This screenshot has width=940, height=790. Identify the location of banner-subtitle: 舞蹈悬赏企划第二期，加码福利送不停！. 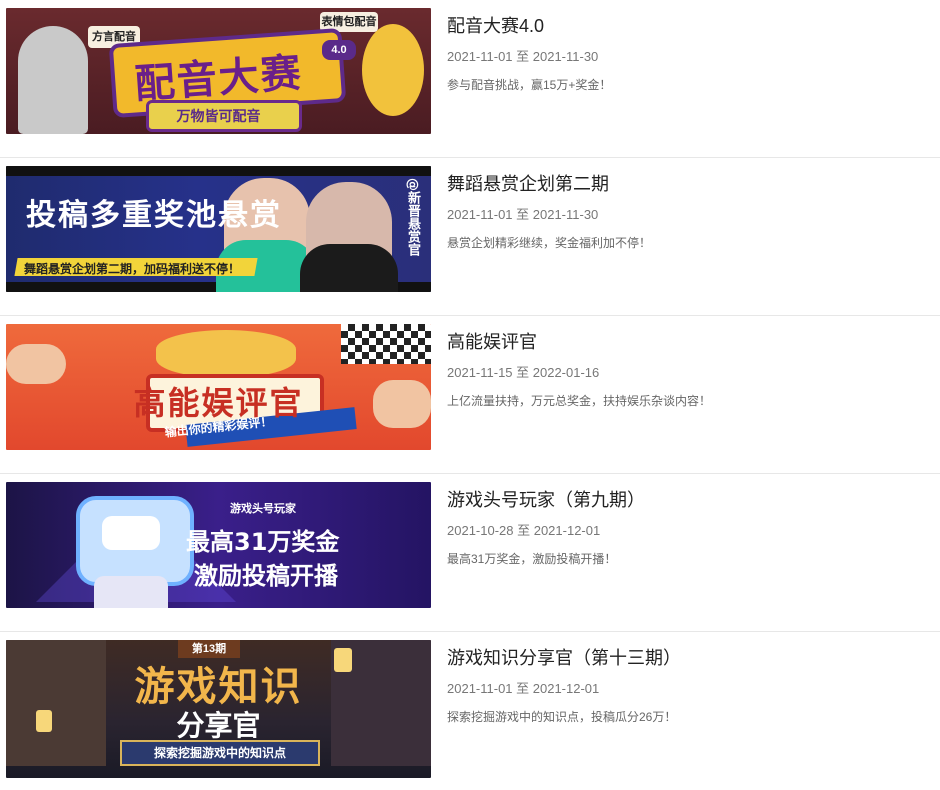
(132, 269).